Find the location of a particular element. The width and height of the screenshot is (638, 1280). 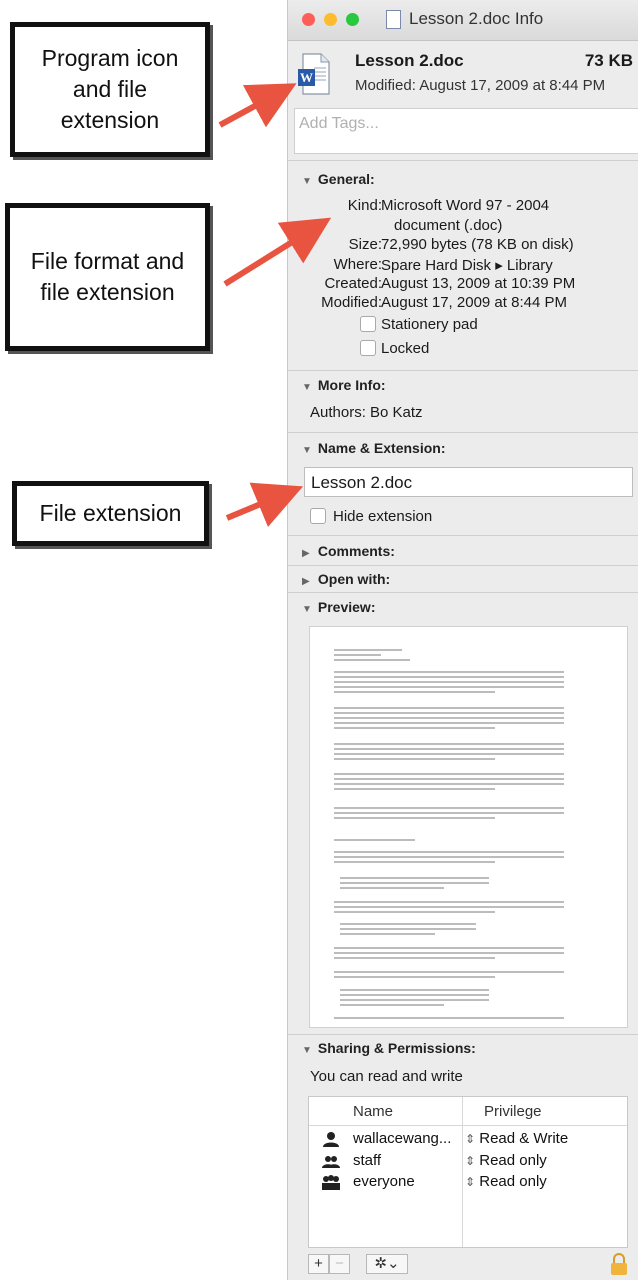

arrows-overlay is located at coordinates (275, 305).